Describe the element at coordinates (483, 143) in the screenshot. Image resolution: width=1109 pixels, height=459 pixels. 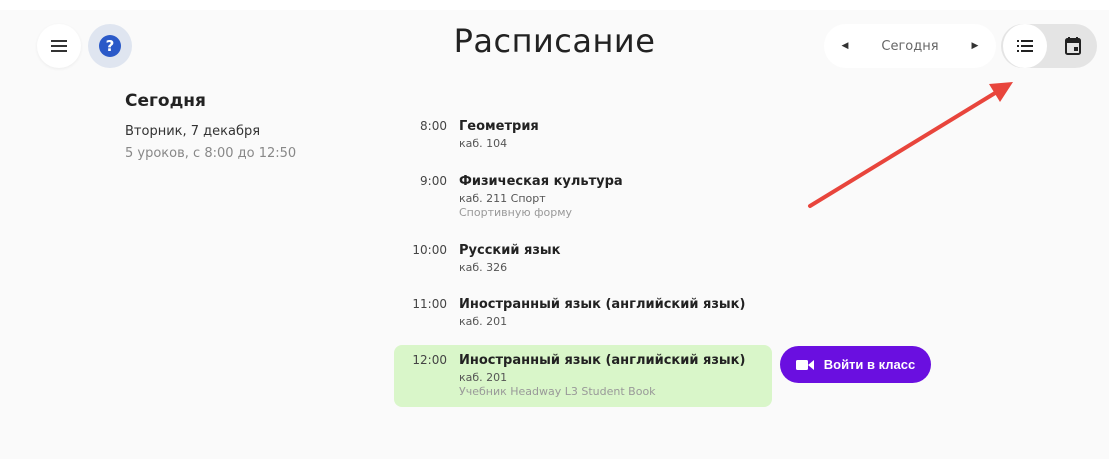
I see `lesson-room: каб. 104` at that location.